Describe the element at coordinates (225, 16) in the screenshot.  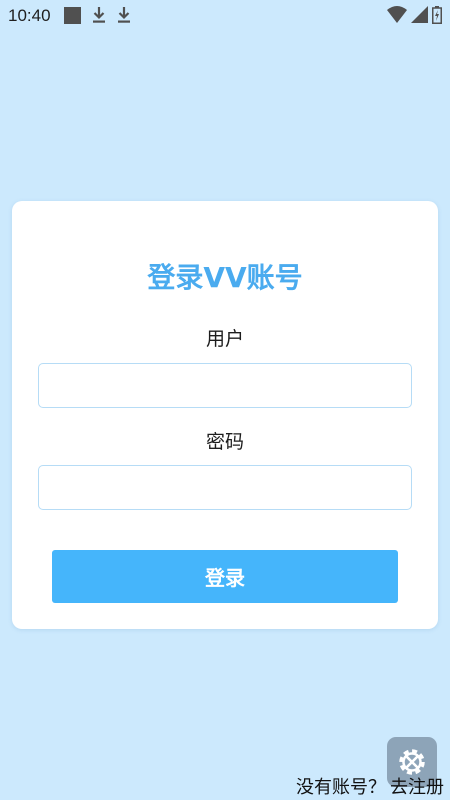
I see `status-bar: 10:40` at that location.